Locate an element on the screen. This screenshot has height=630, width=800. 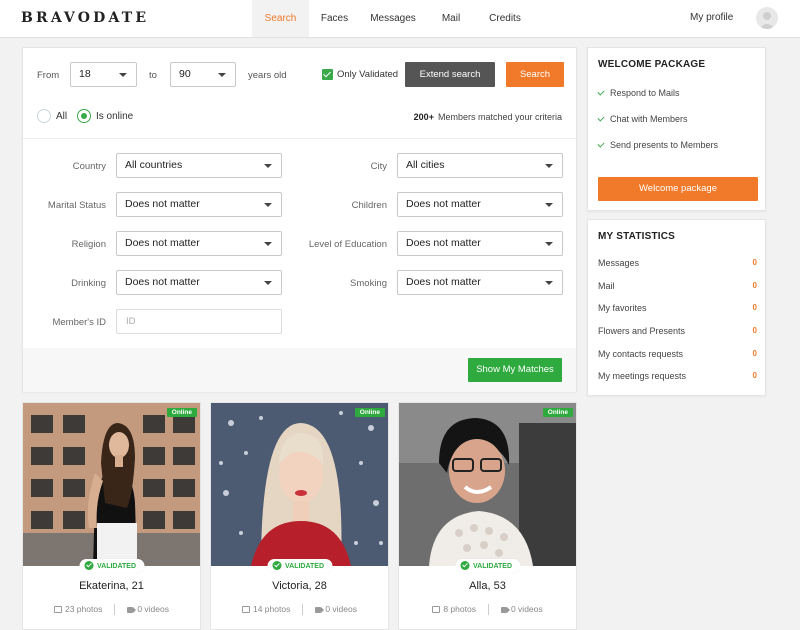
smoking-label: Smoking is located at coordinates (368, 283).